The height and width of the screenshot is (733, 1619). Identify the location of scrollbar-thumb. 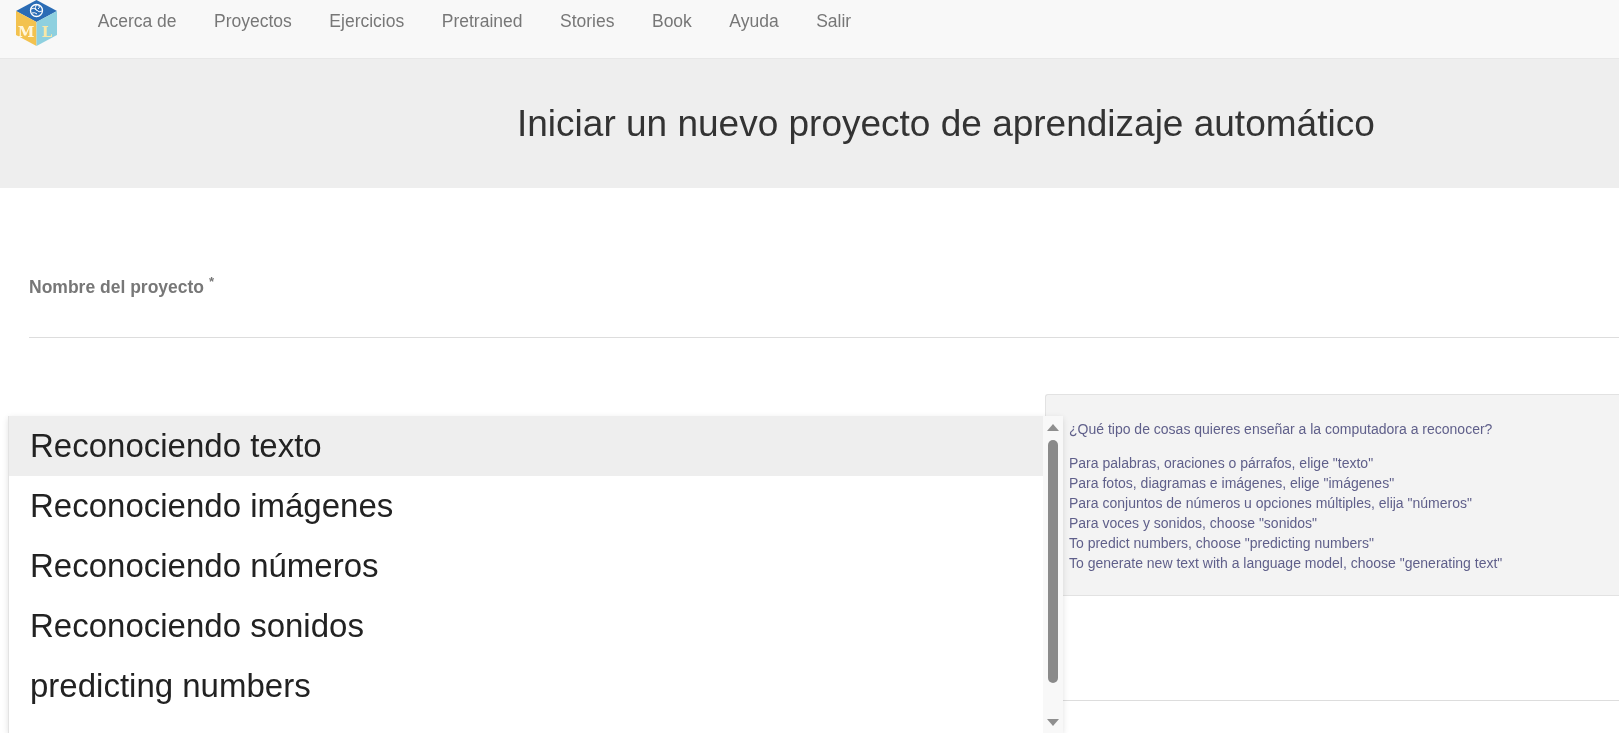
(1053, 561).